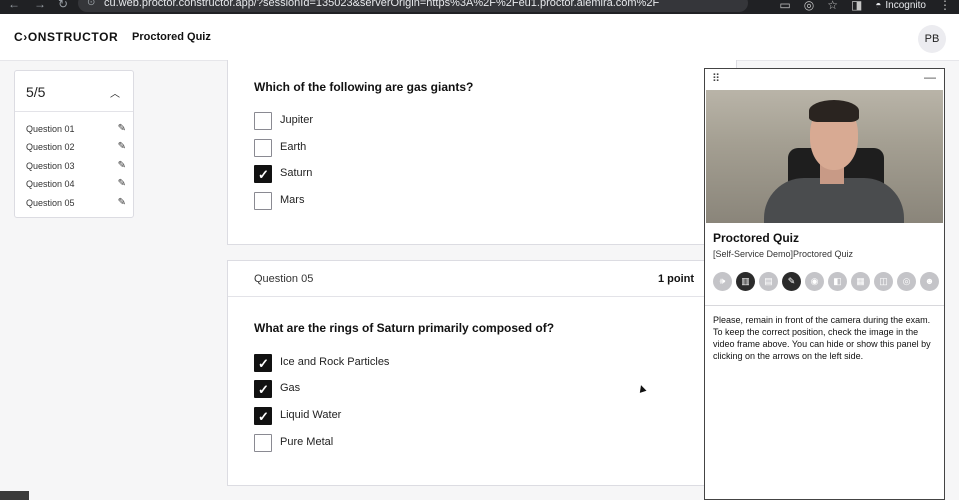  I want to click on question-text: Which of the following are gas giants?, so click(364, 87).